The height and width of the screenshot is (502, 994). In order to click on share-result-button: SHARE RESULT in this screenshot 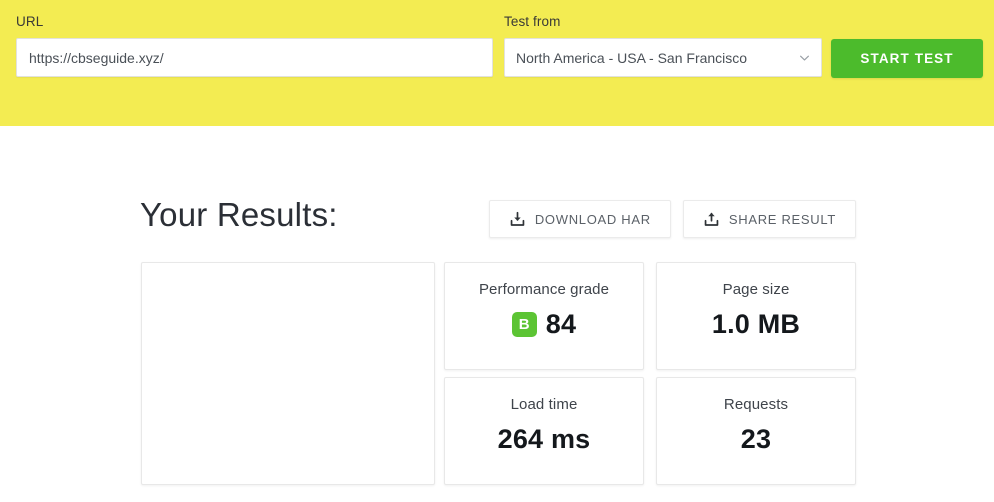, I will do `click(769, 219)`.